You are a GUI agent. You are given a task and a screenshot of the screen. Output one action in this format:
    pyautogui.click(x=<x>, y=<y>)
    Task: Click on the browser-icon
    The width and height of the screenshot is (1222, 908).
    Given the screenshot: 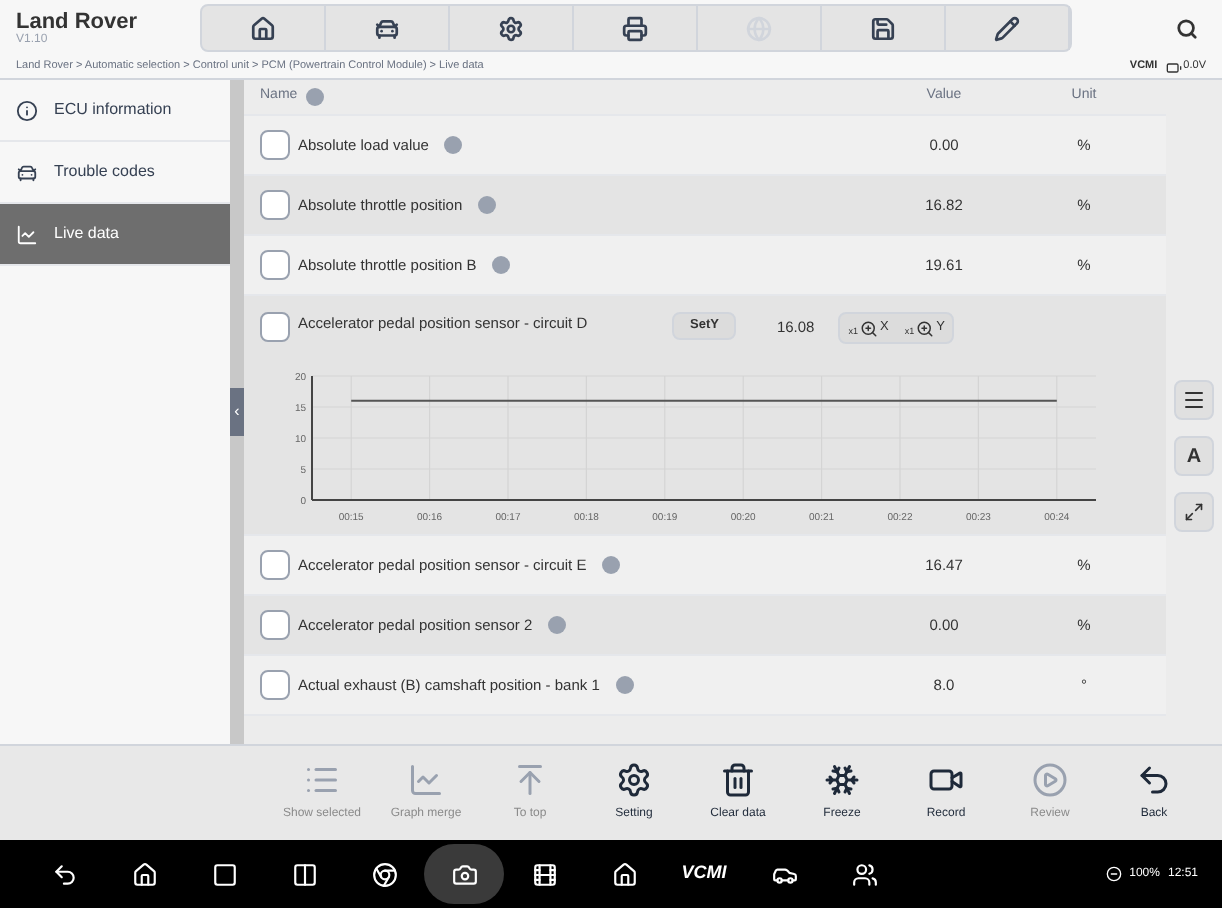 What is the action you would take?
    pyautogui.click(x=384, y=874)
    